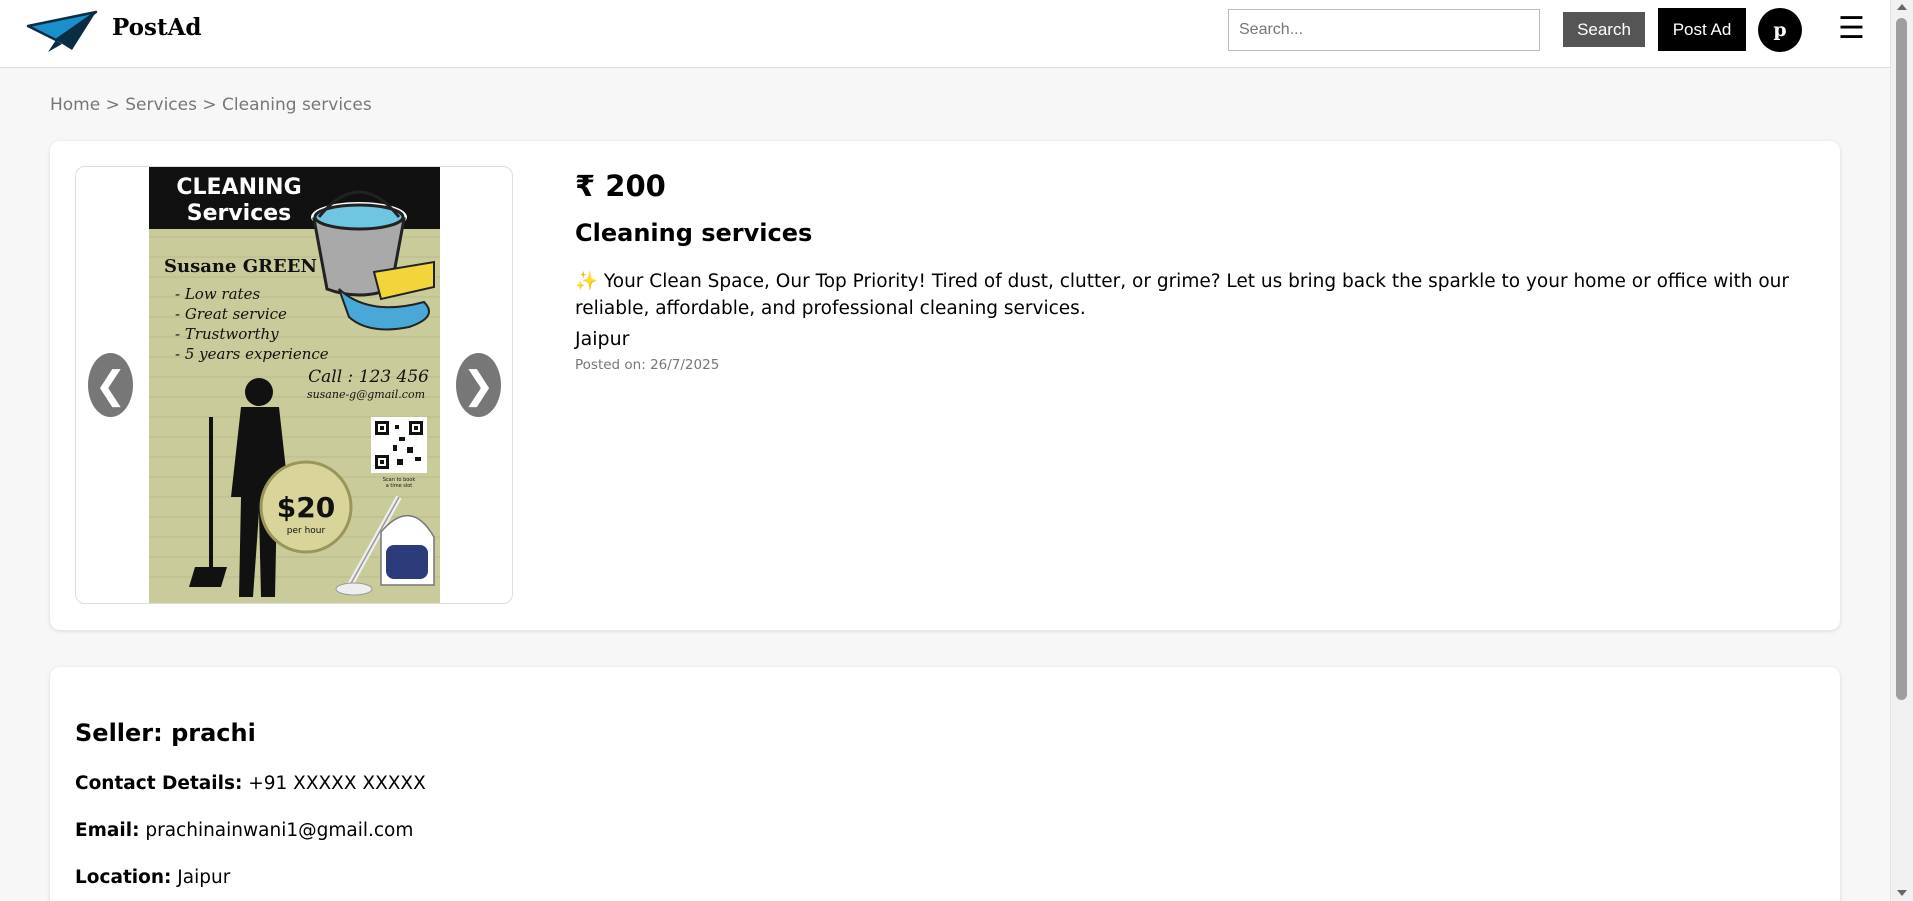 This screenshot has height=901, width=1913. What do you see at coordinates (334, 783) in the screenshot?
I see `contact-value: +91 XXXXX XXXXX` at bounding box center [334, 783].